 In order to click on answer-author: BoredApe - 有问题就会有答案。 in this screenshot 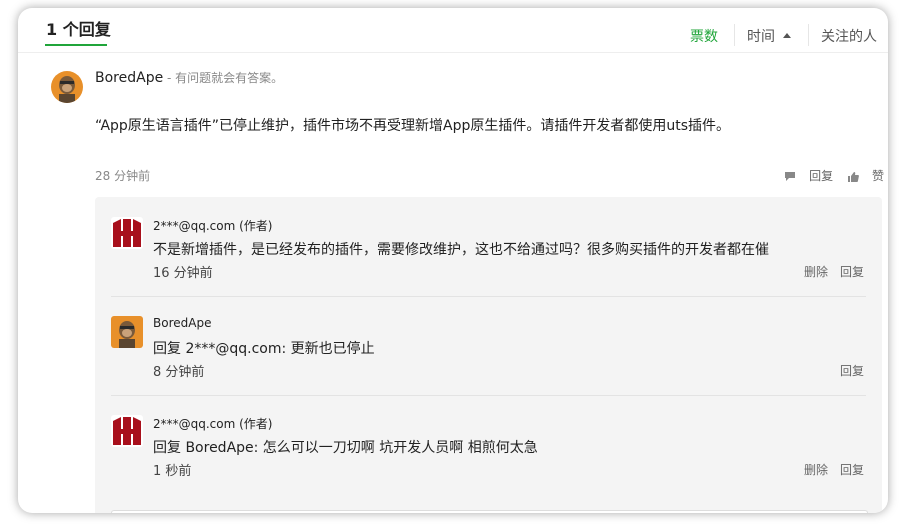, I will do `click(189, 77)`.